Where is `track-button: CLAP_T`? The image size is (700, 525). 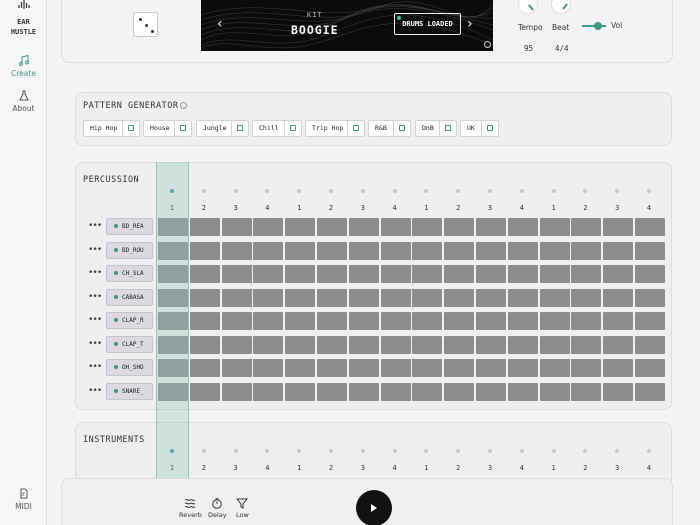 track-button: CLAP_T is located at coordinates (129, 344).